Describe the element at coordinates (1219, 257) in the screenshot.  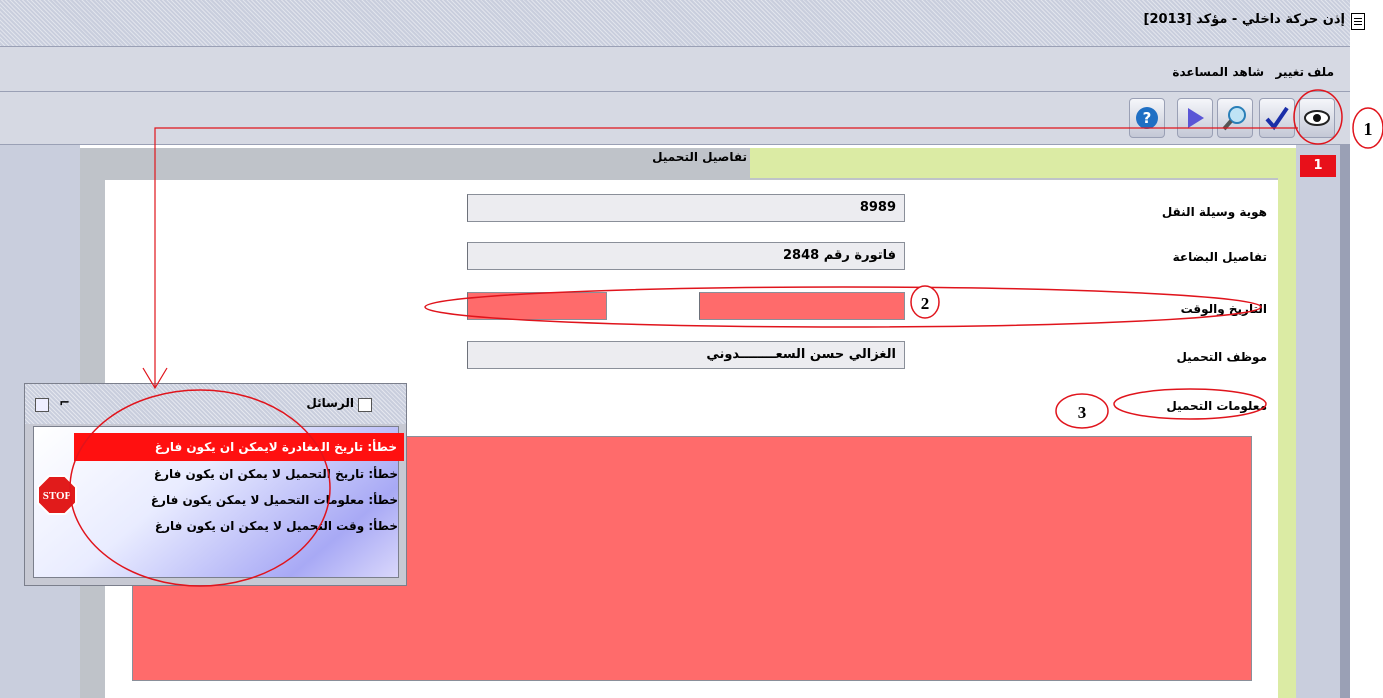
I see `goods-details-label: تفاصيل البضاعة` at that location.